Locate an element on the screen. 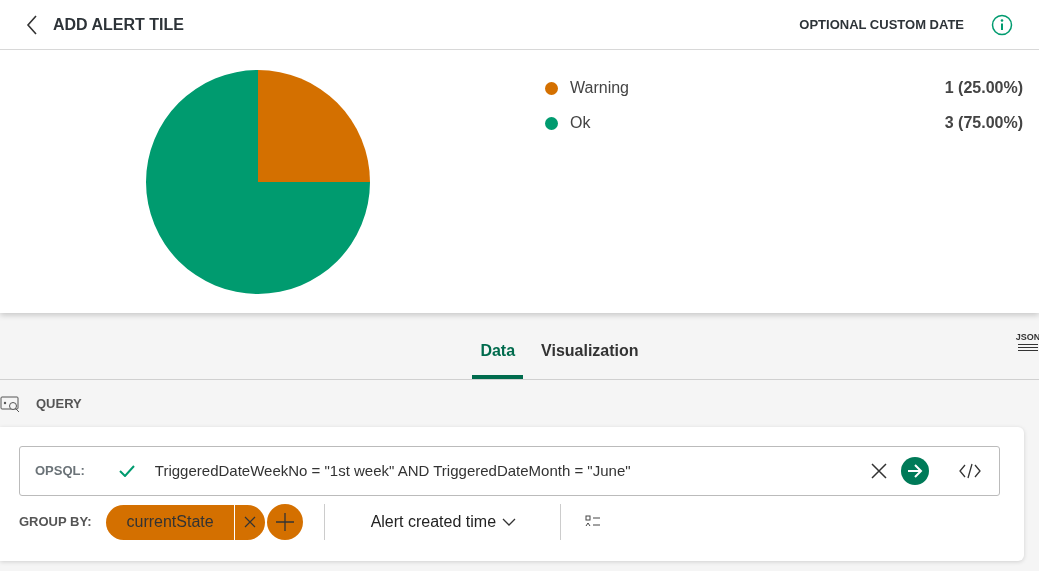 This screenshot has height=571, width=1039. list-icon is located at coordinates (593, 522).